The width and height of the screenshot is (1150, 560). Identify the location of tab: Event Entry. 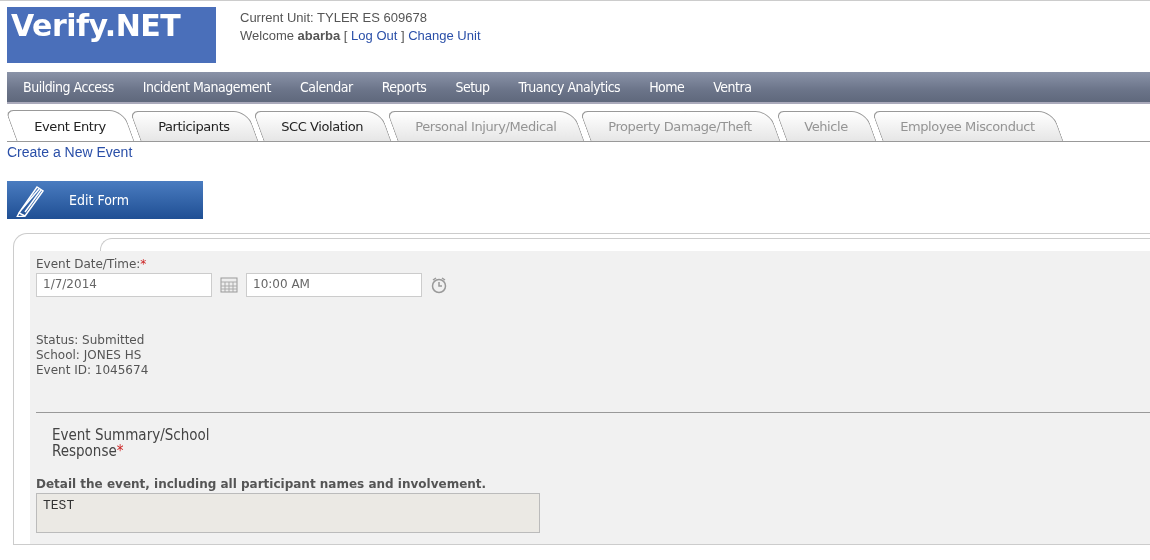
(71, 125).